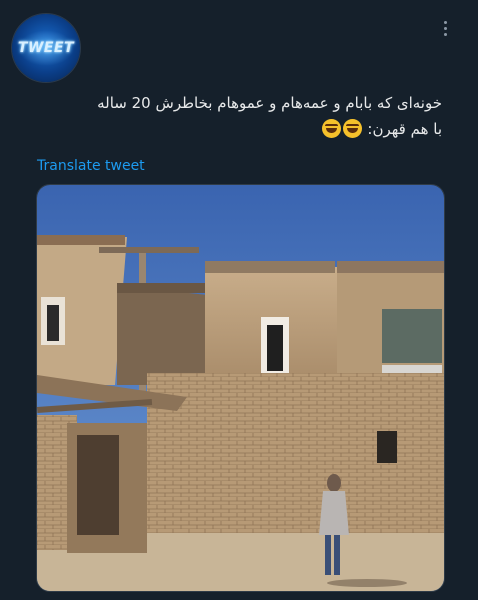 The height and width of the screenshot is (600, 478). I want to click on avatar-logo-text: TWEET, so click(46, 48).